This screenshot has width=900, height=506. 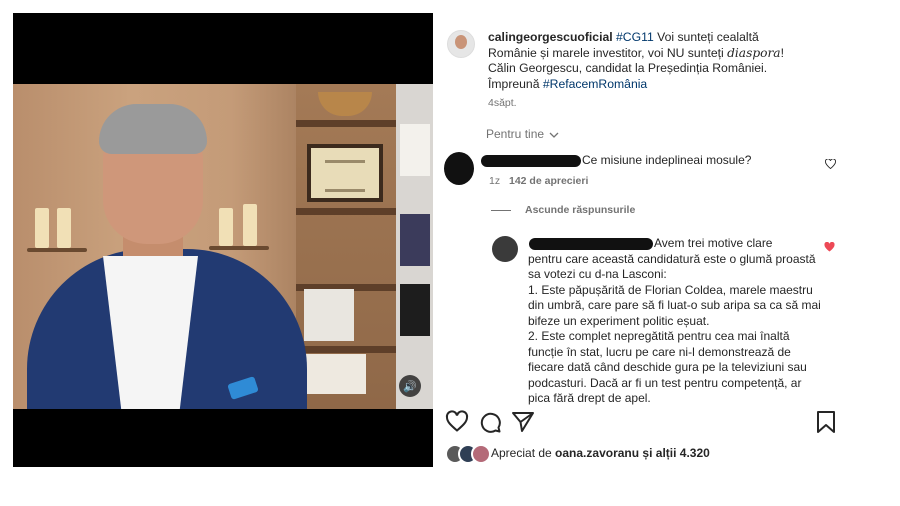 What do you see at coordinates (490, 422) in the screenshot?
I see `comment-icon` at bounding box center [490, 422].